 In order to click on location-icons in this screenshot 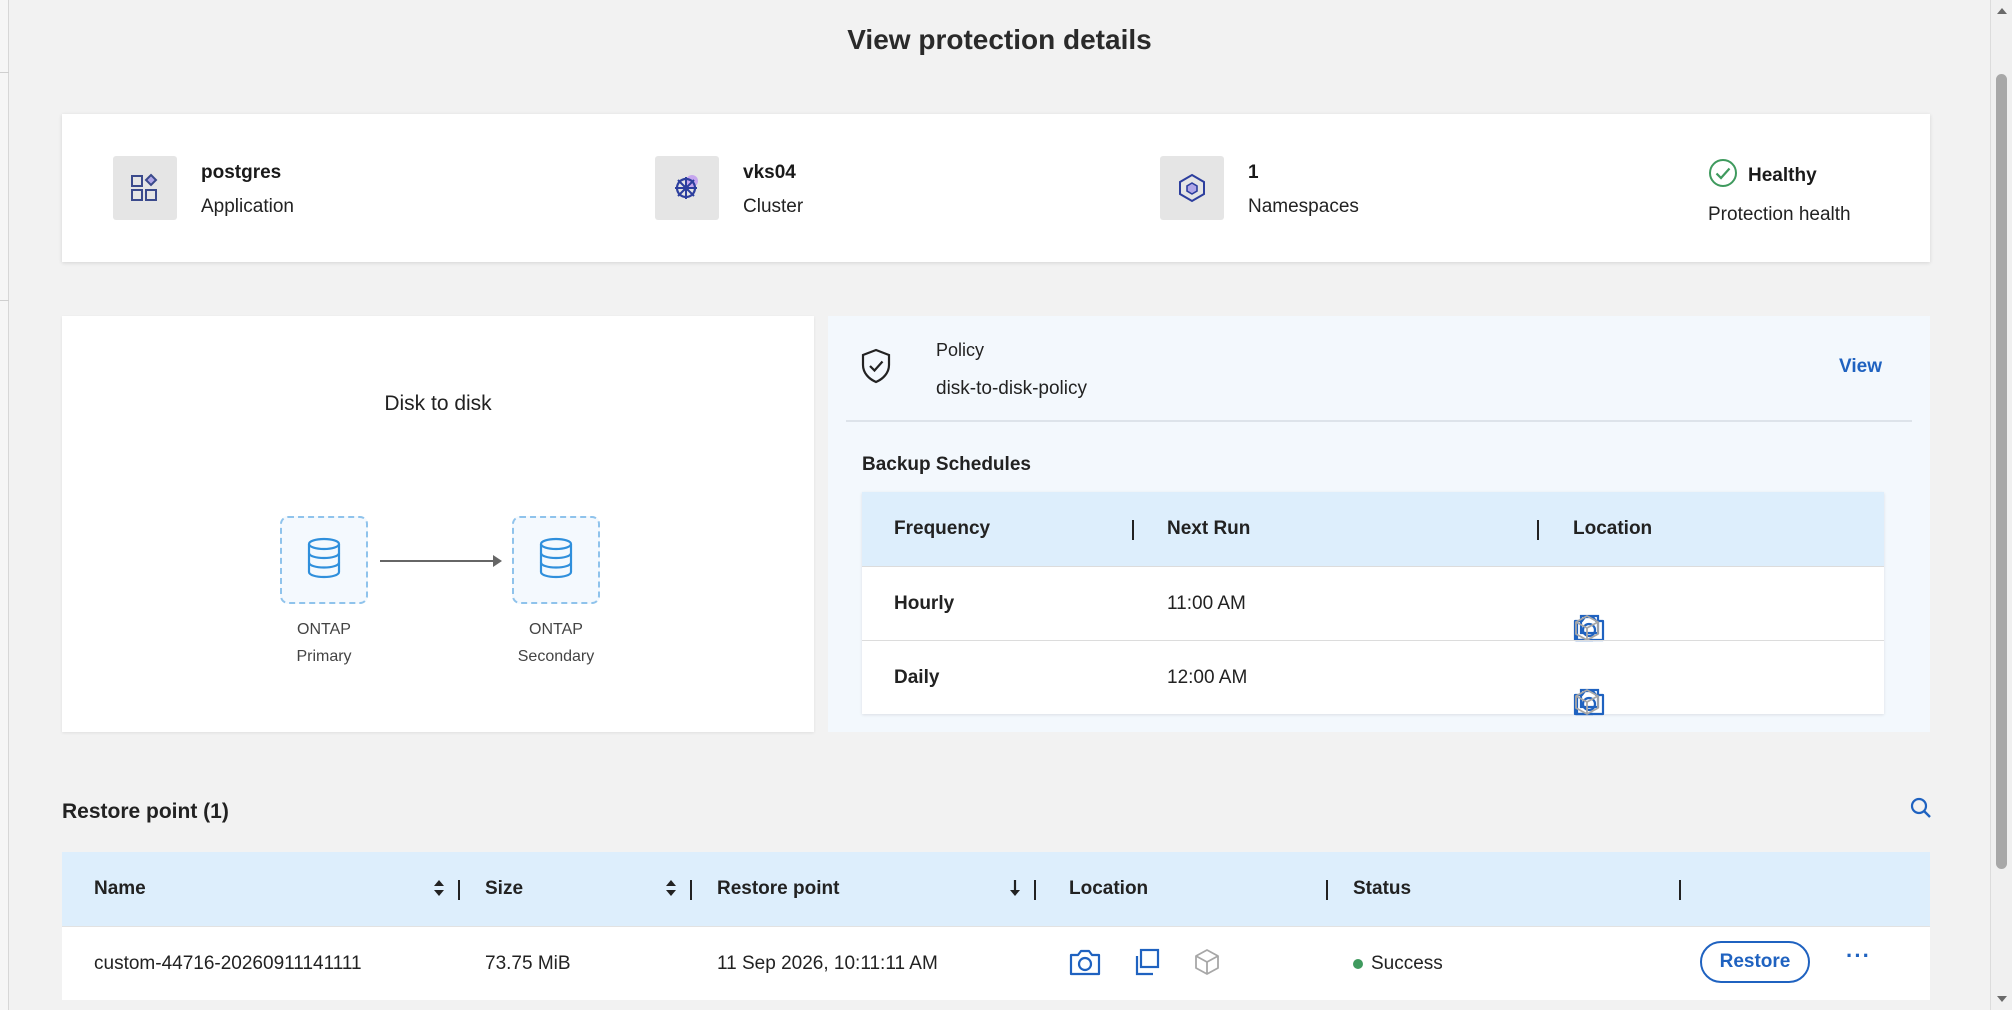, I will do `click(1145, 962)`.